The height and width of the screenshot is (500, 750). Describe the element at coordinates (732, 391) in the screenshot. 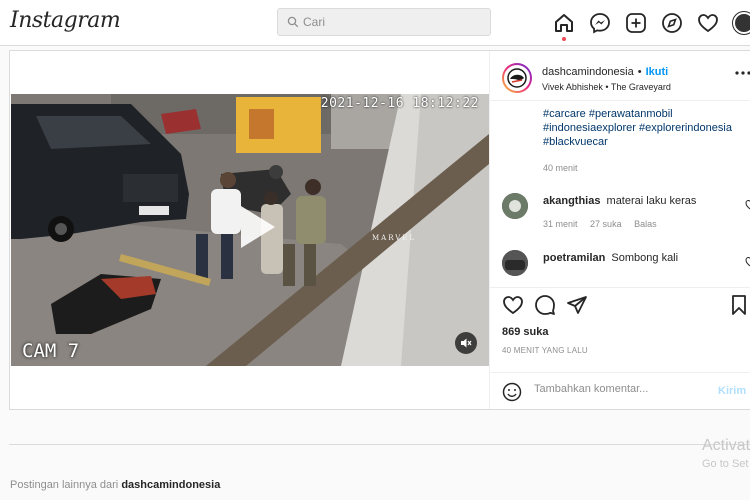

I see `post-comment-button: Kirim` at that location.